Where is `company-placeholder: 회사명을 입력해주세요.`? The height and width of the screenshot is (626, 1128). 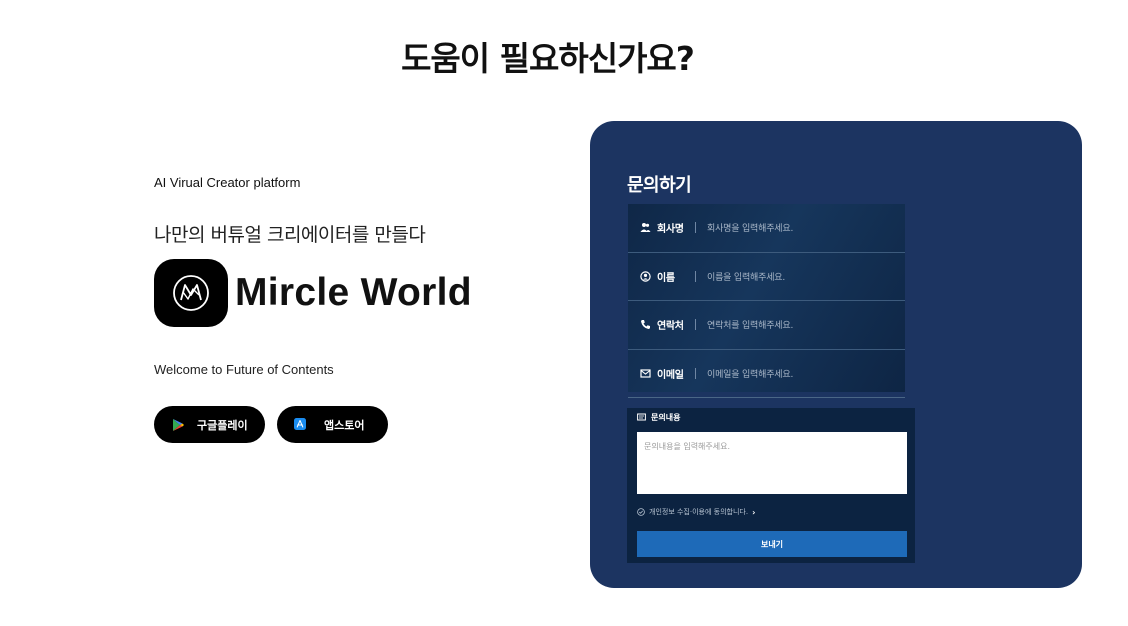 company-placeholder: 회사명을 입력해주세요. is located at coordinates (750, 229).